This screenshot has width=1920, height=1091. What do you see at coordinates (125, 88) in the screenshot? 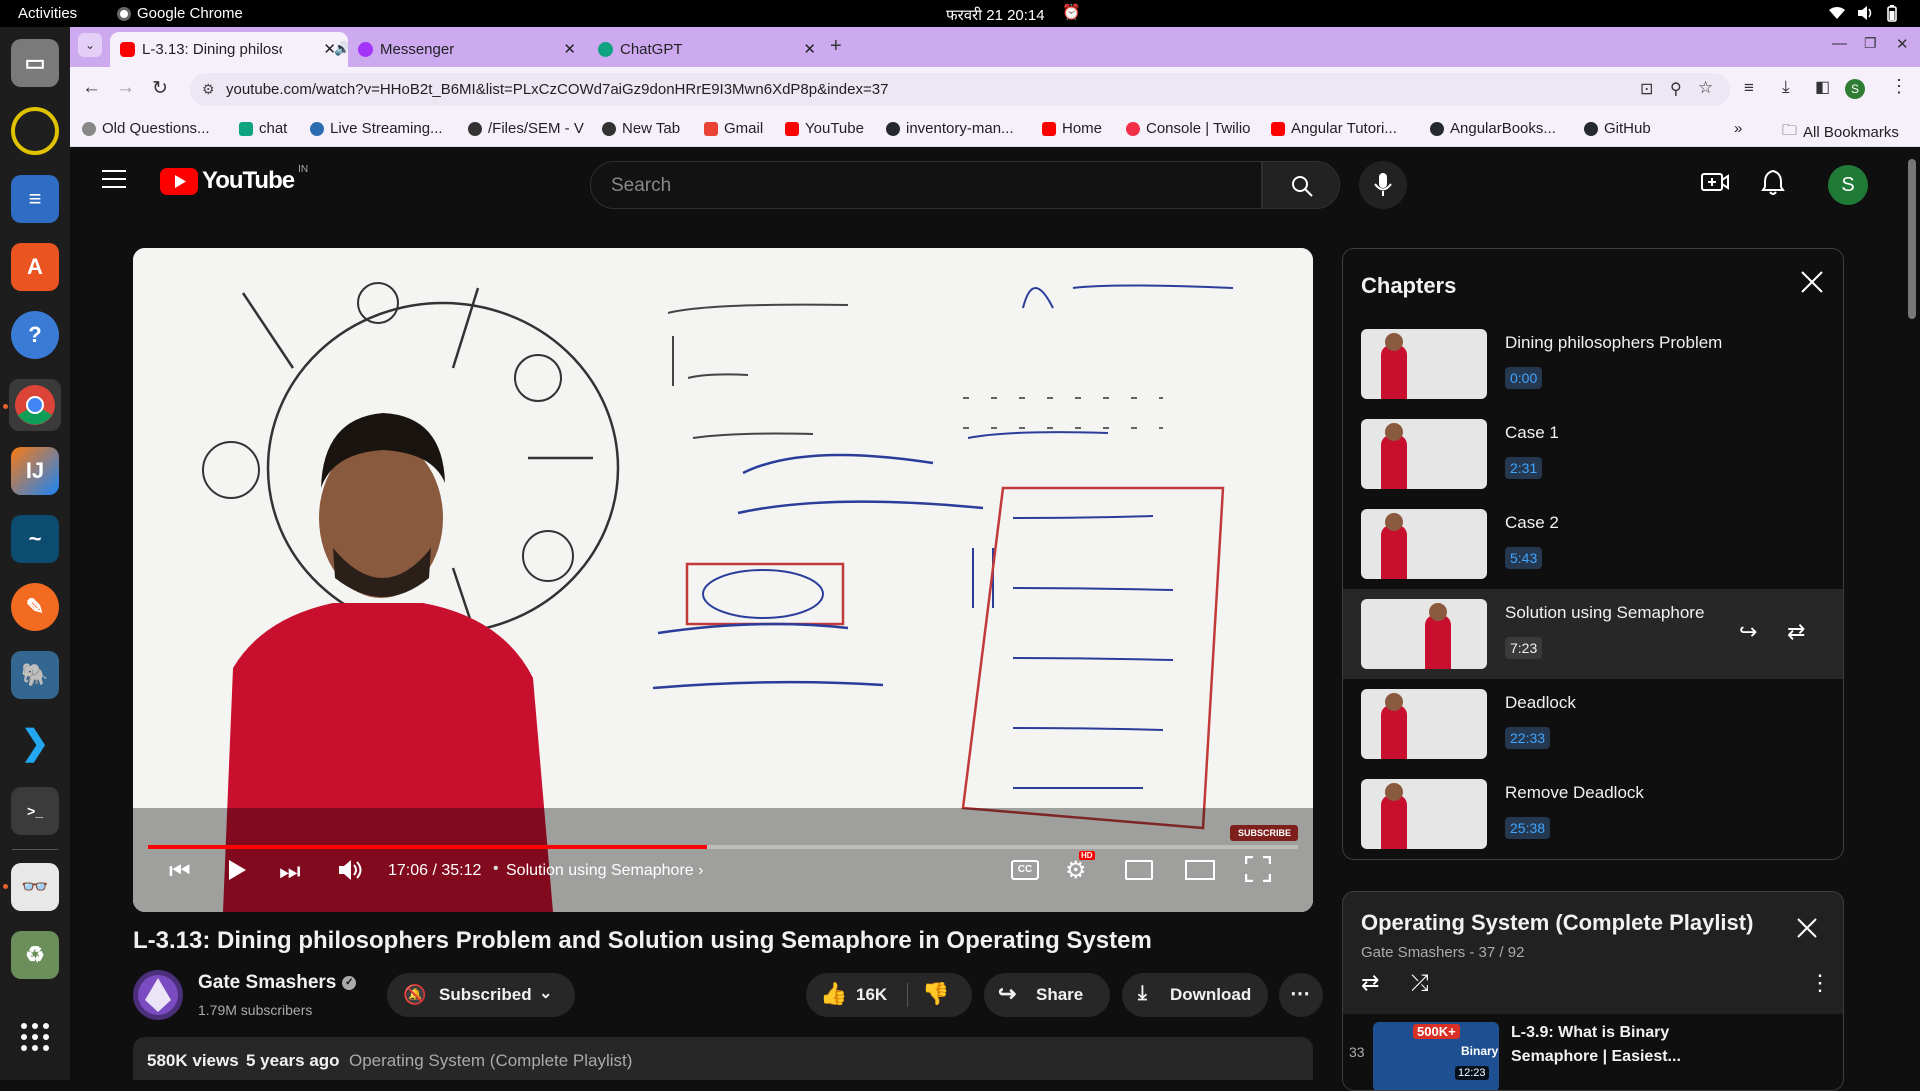
I see `forward-icon: →` at bounding box center [125, 88].